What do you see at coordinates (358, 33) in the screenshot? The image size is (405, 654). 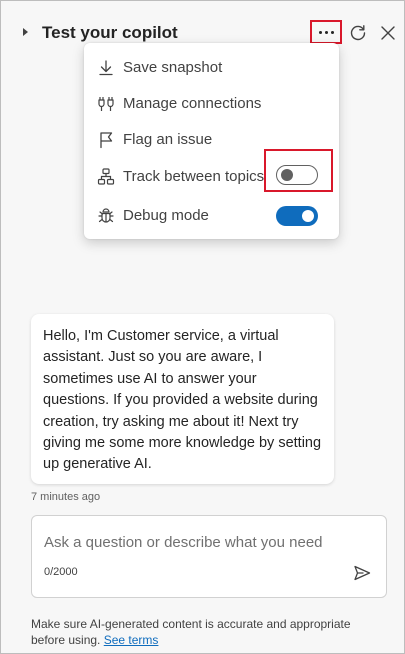 I see `refresh-icon` at bounding box center [358, 33].